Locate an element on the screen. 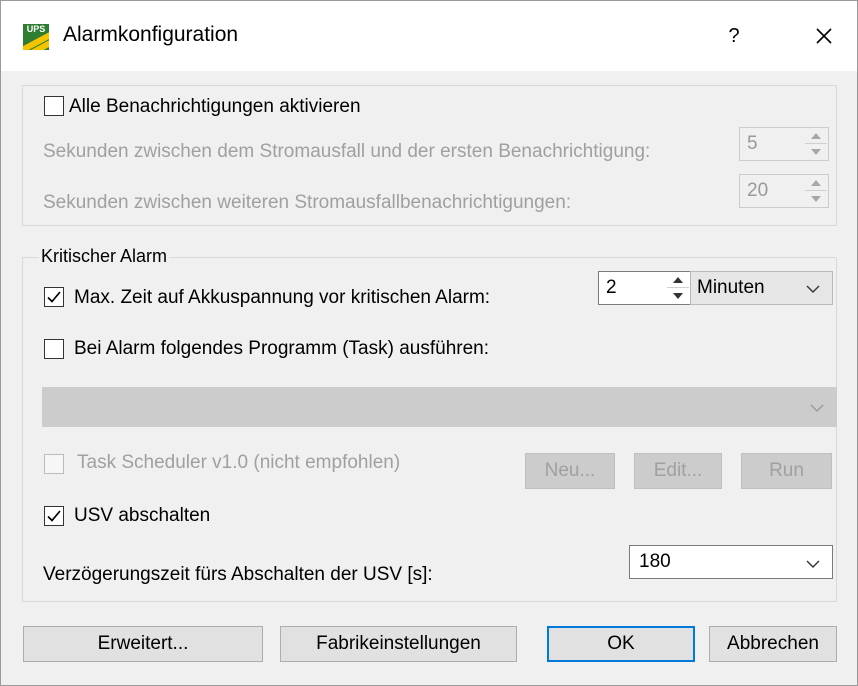  repeat-delay-value: 20 is located at coordinates (758, 190).